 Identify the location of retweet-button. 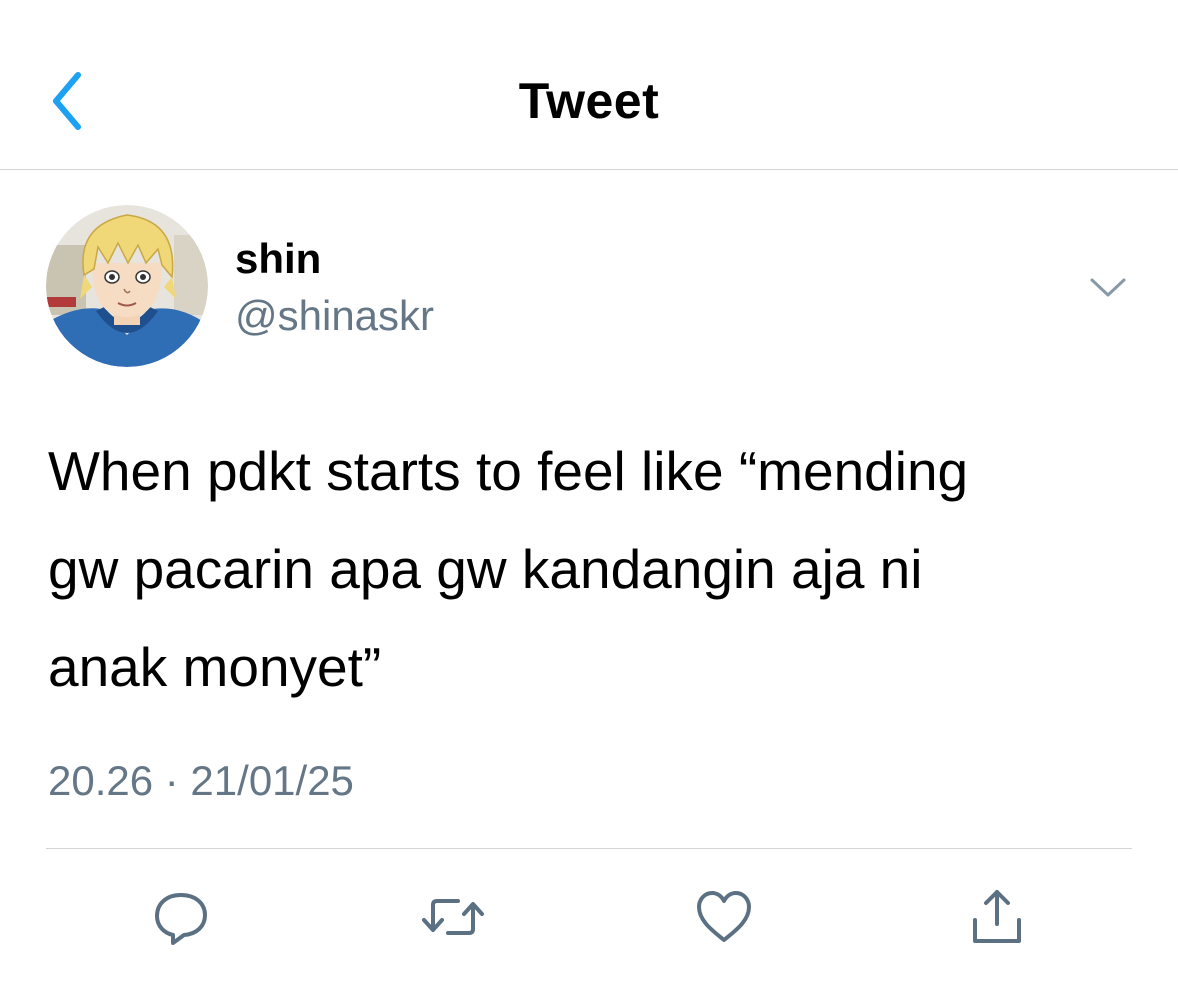
(453, 917).